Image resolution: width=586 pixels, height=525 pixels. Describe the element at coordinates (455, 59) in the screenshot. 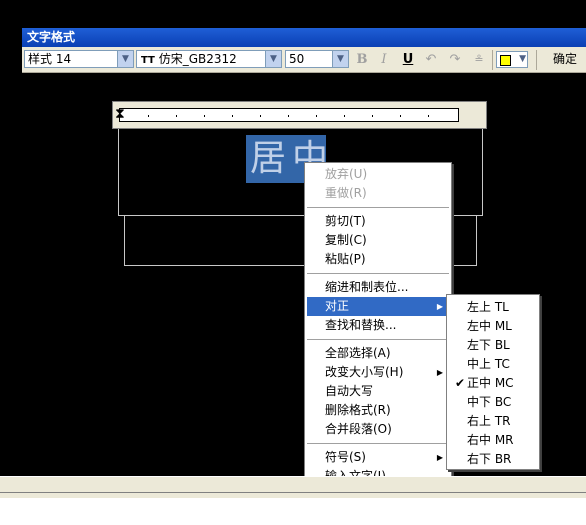

I see `redo-icon: ↷` at that location.